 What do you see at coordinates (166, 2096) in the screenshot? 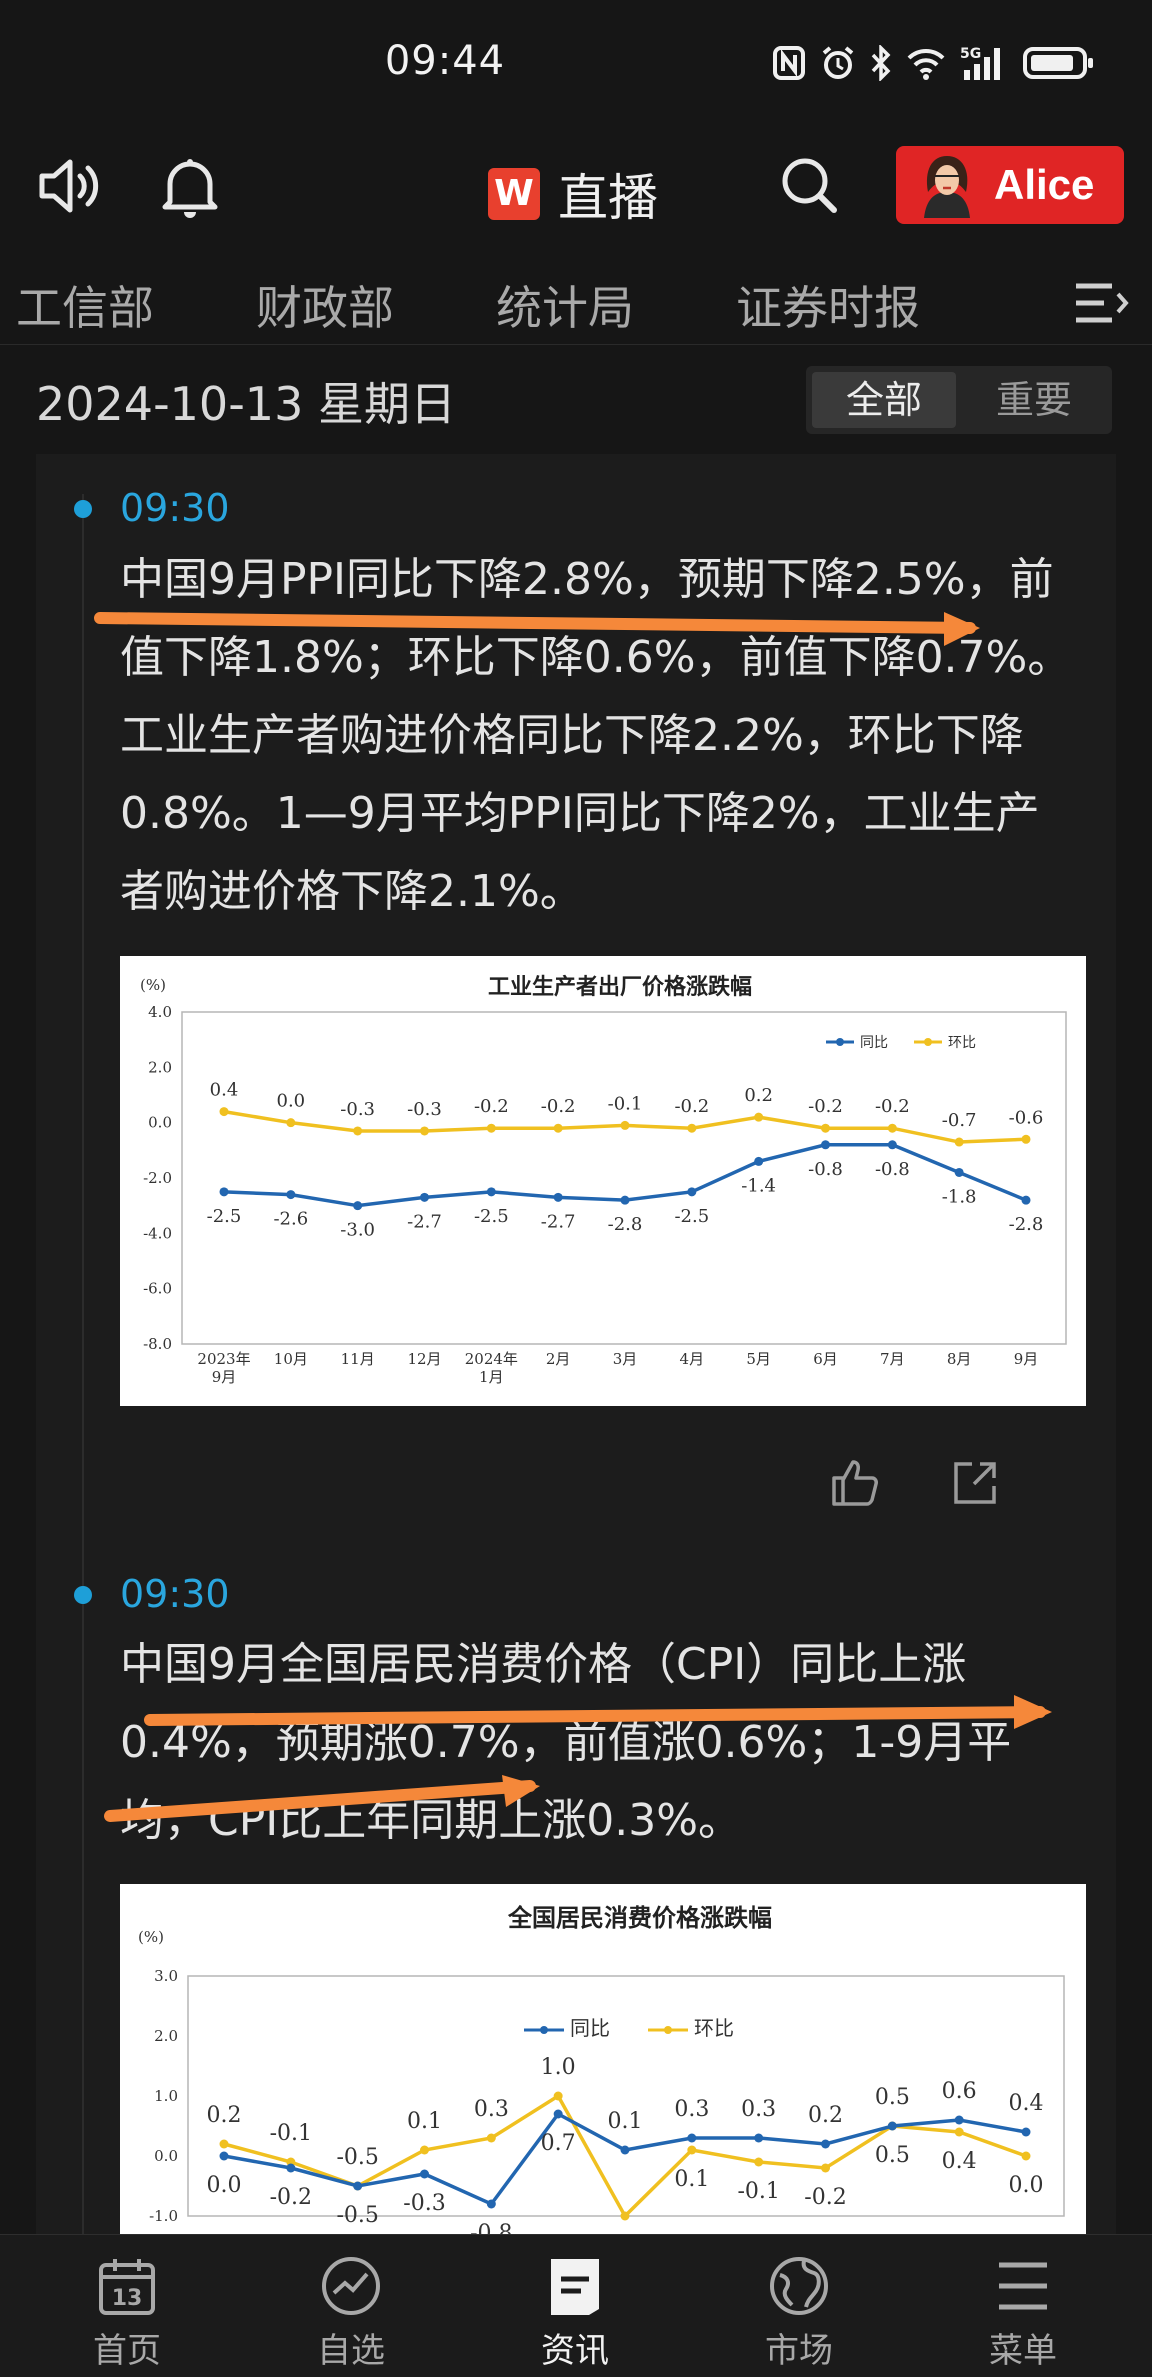
I see `y-tick-label: 1.0` at bounding box center [166, 2096].